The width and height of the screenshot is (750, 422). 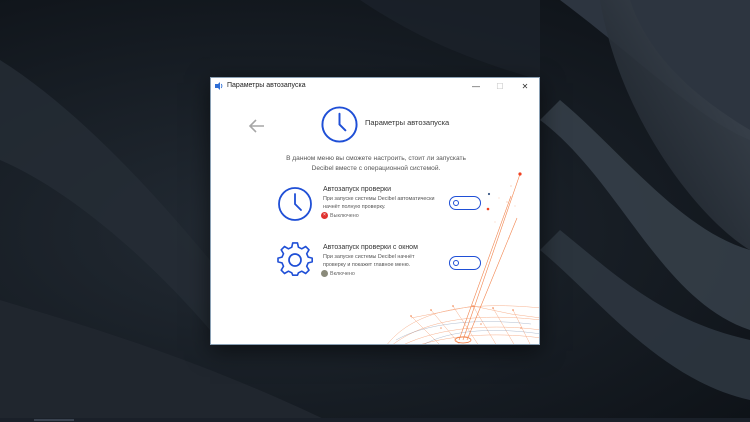 What do you see at coordinates (500, 86) in the screenshot?
I see `maximize-button: ☐` at bounding box center [500, 86].